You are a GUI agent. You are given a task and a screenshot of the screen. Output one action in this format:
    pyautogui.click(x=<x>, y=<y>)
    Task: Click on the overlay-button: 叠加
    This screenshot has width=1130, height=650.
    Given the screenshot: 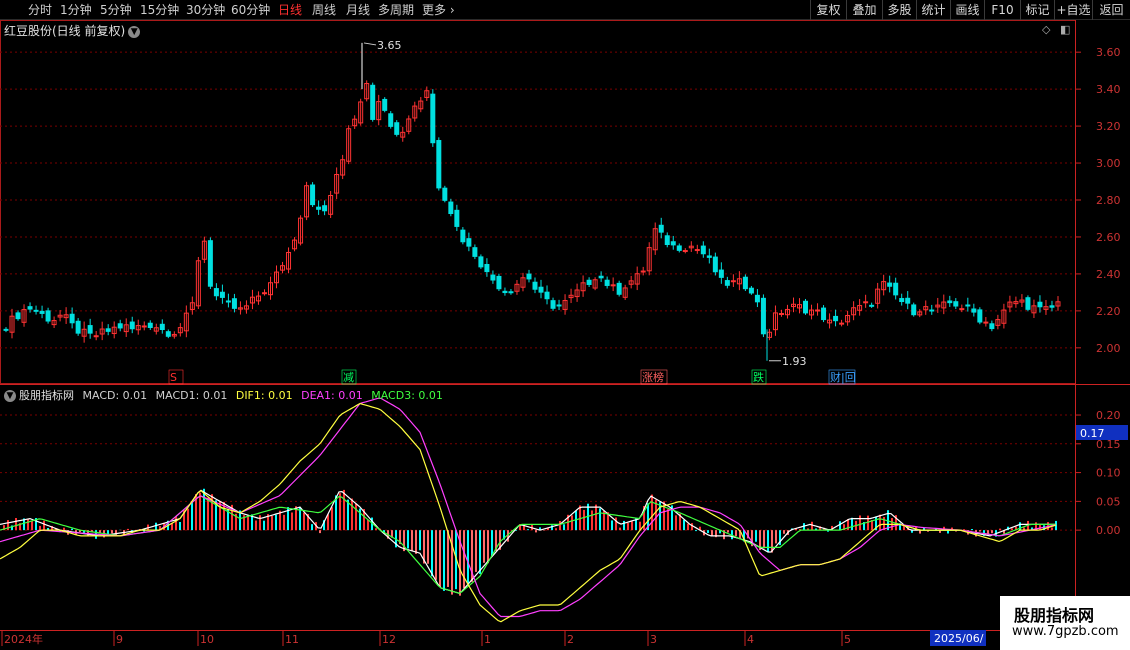 What is the action you would take?
    pyautogui.click(x=864, y=10)
    